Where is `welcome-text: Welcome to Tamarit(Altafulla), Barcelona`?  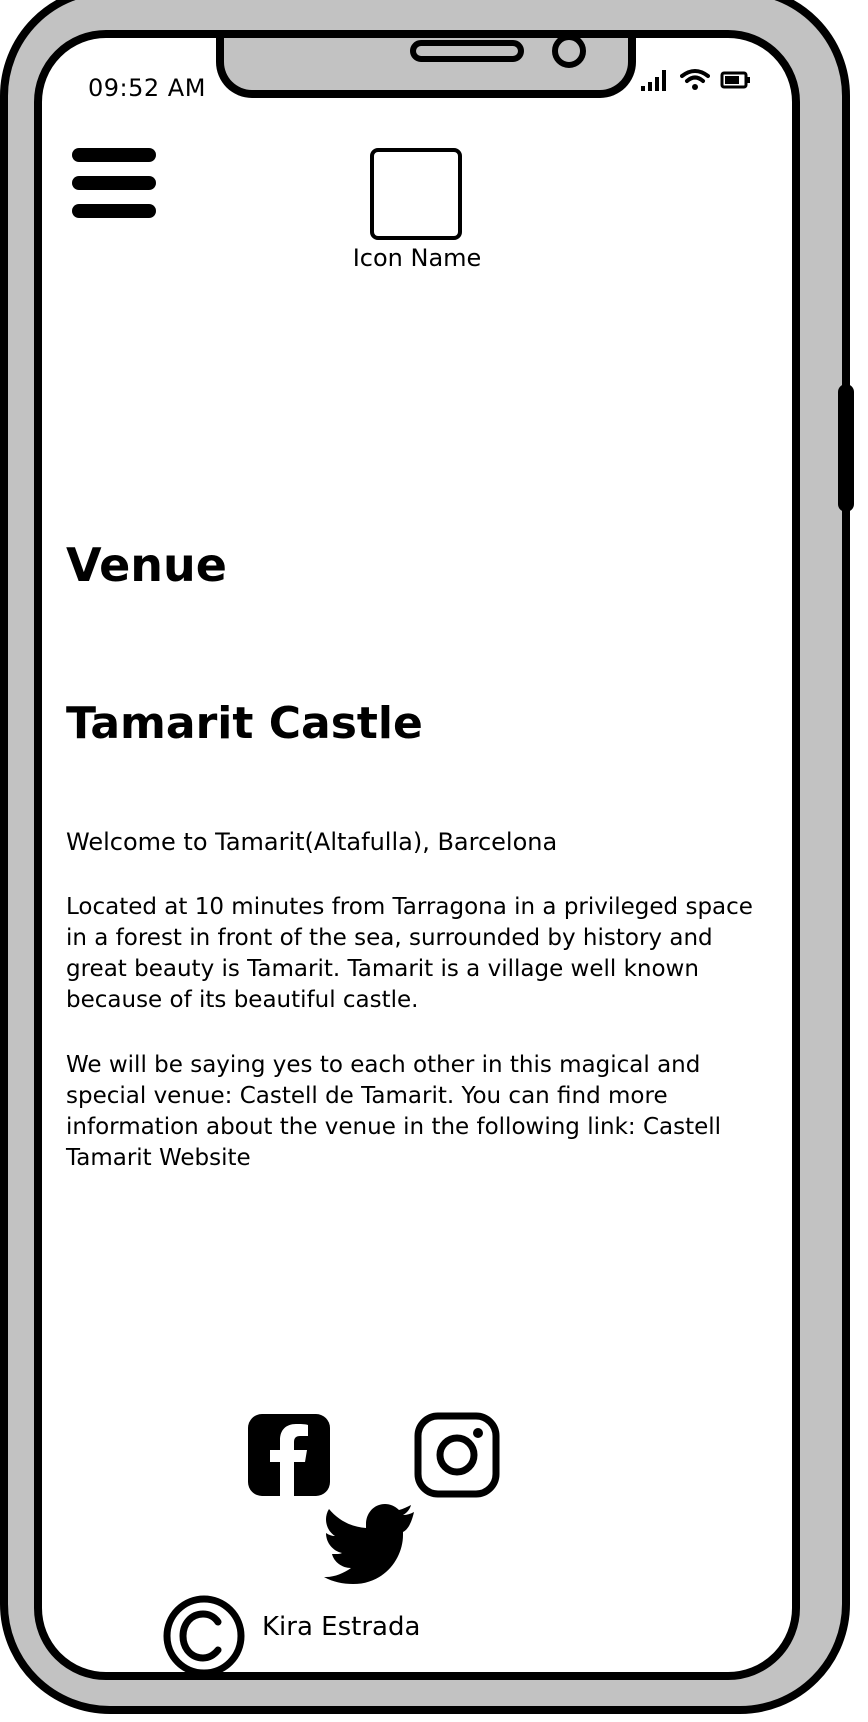 welcome-text: Welcome to Tamarit(Altafulla), Barcelona is located at coordinates (312, 842).